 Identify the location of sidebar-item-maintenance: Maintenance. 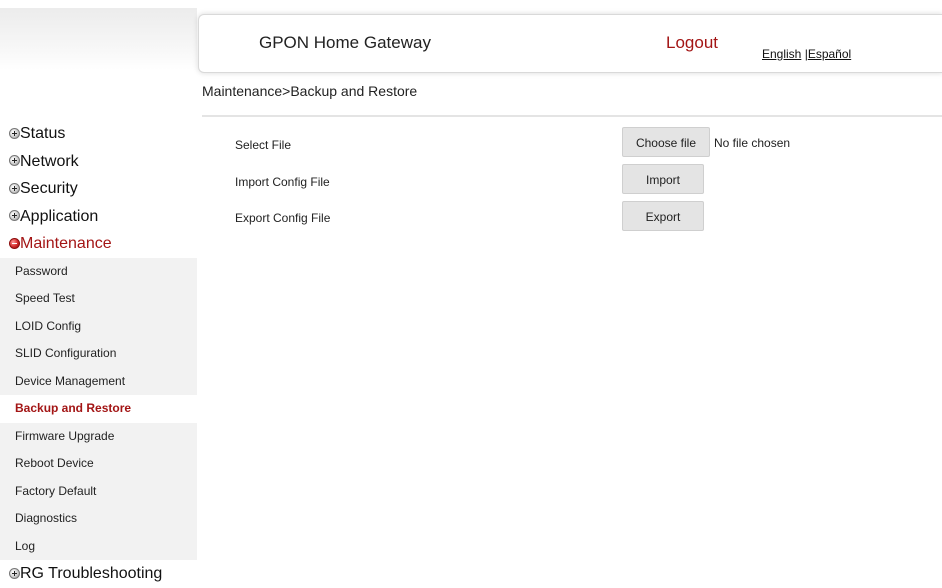
(98, 244).